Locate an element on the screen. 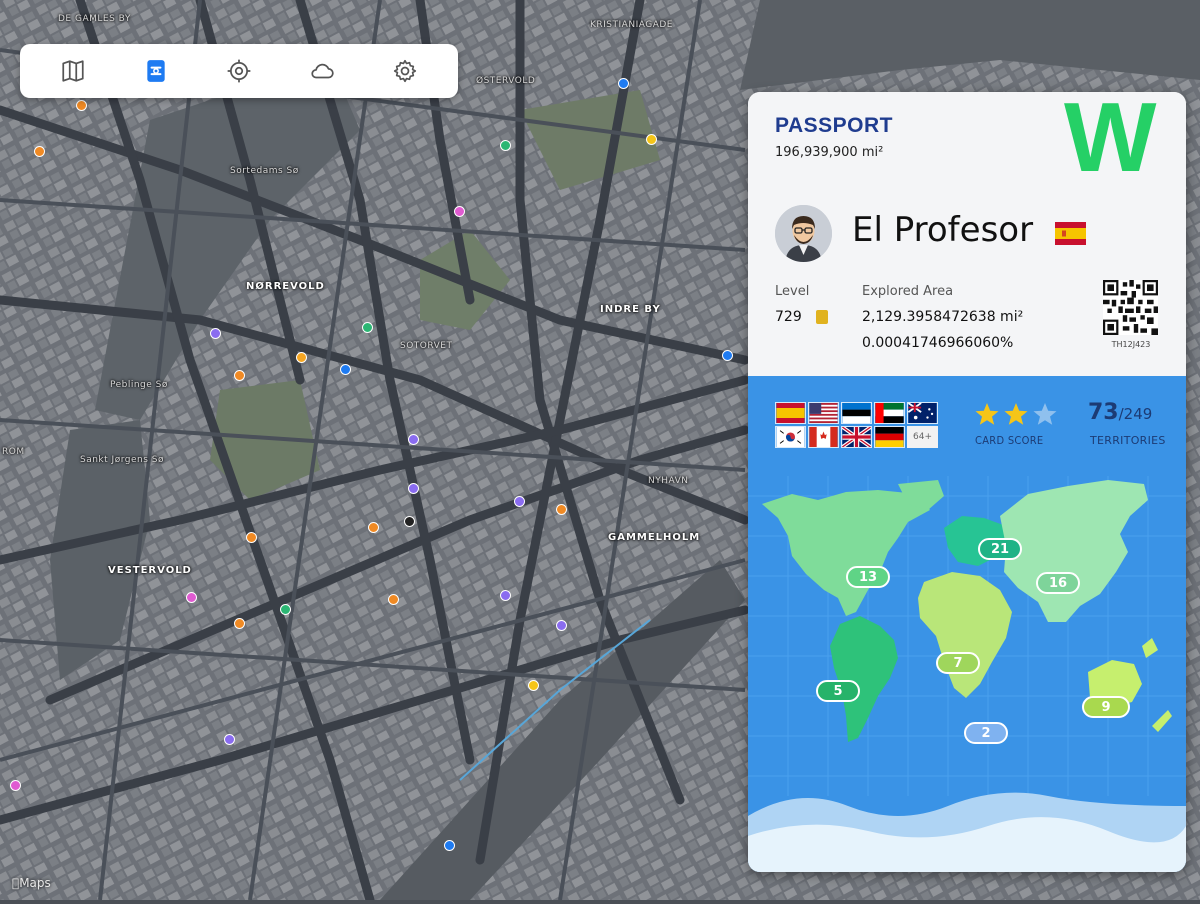  region-asia is located at coordinates (1074, 551).